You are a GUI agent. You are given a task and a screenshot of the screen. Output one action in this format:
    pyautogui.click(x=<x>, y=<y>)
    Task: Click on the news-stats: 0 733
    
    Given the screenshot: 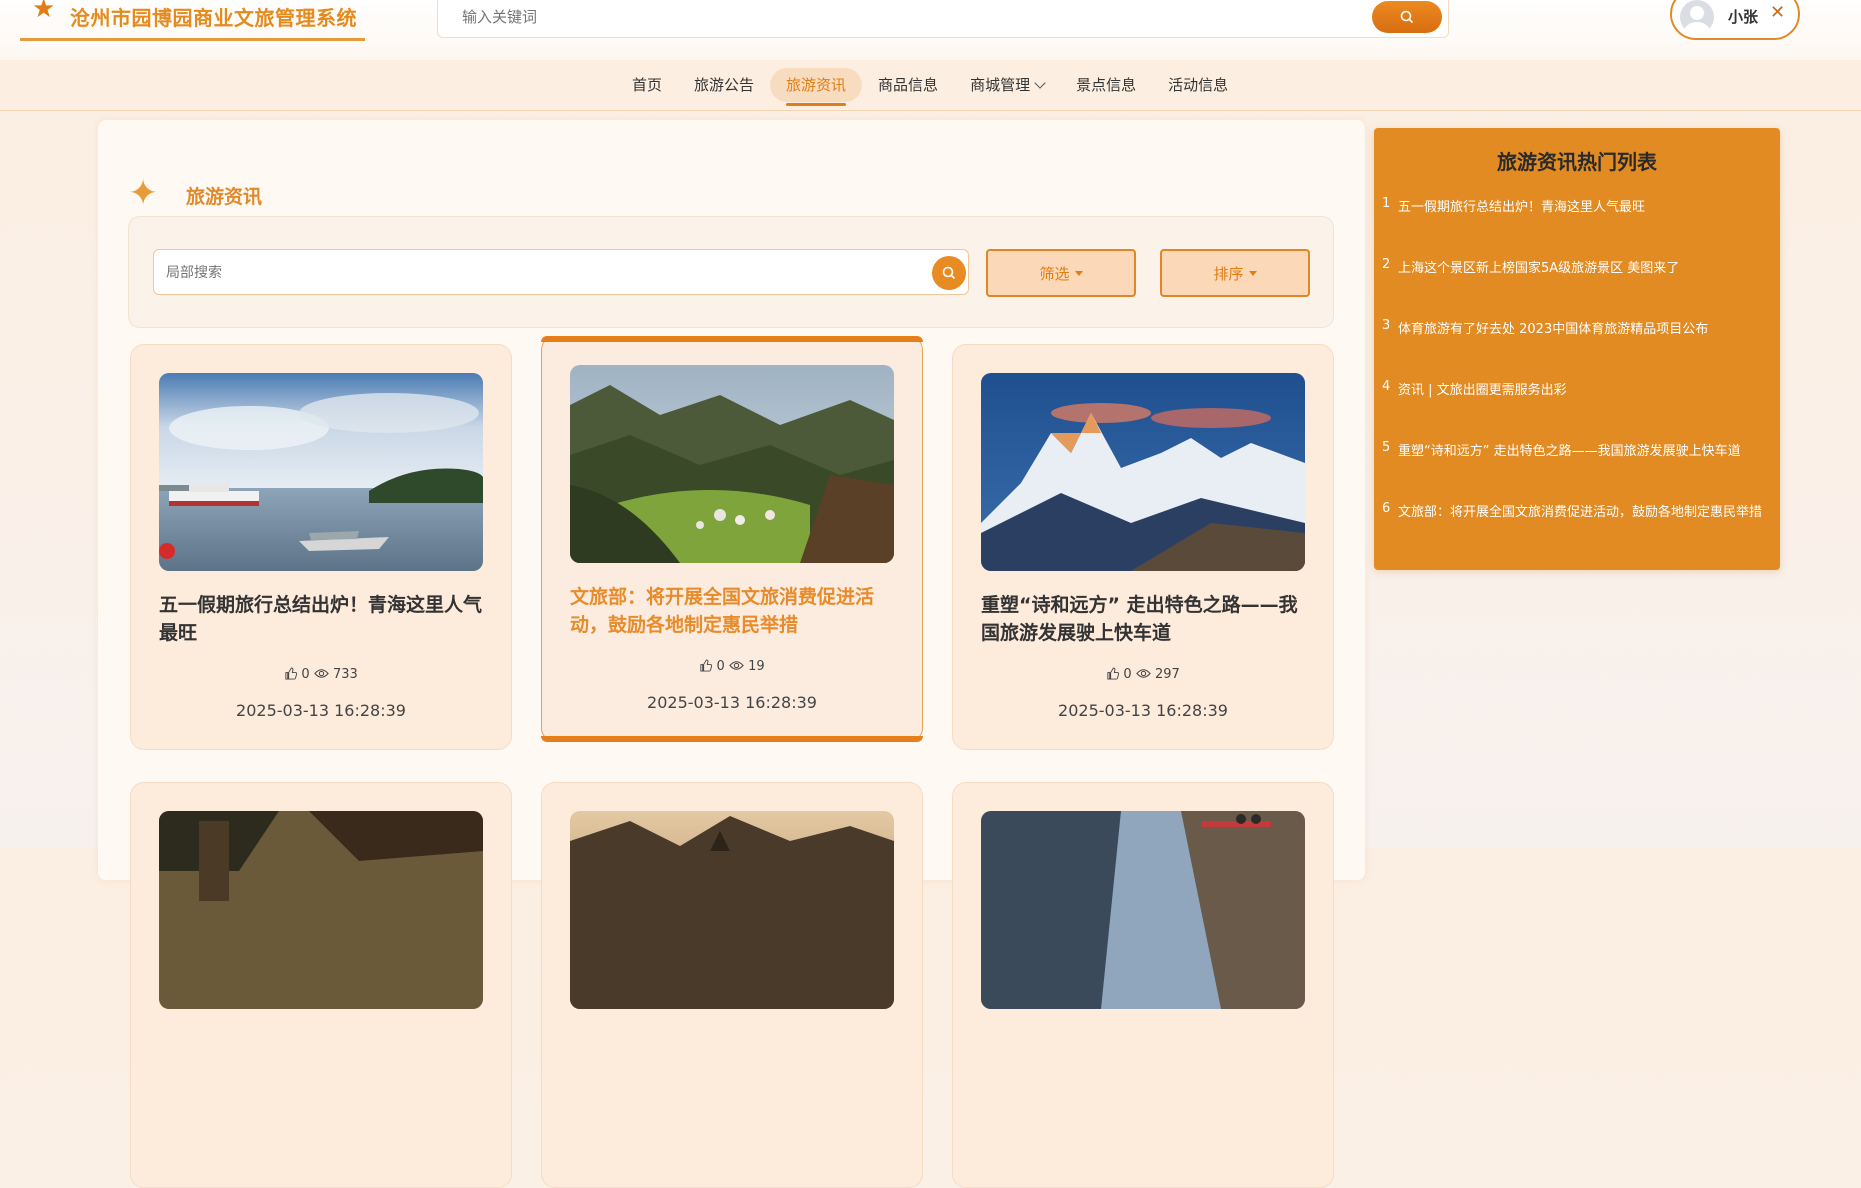 What is the action you would take?
    pyautogui.click(x=321, y=674)
    